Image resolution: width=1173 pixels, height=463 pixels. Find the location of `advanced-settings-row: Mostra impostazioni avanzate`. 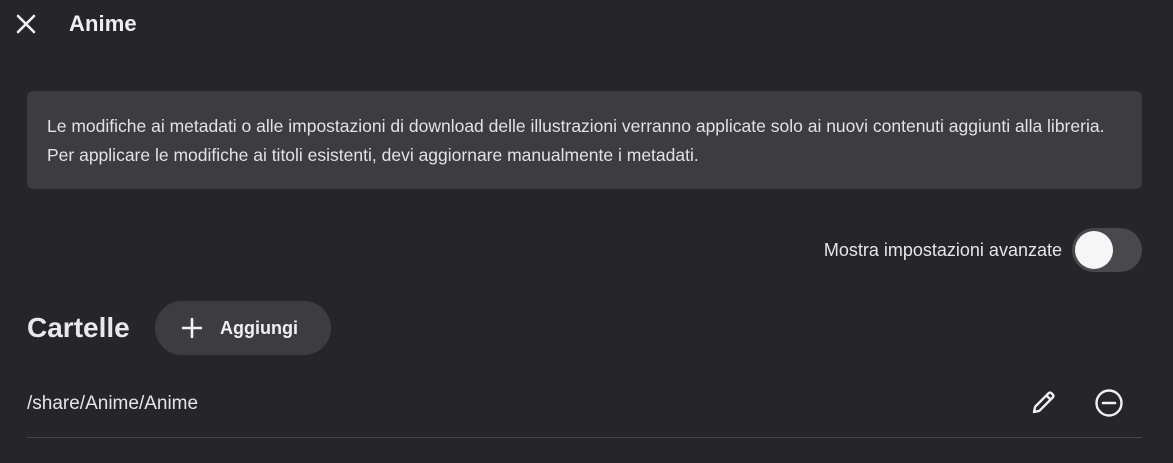

advanced-settings-row: Mostra impostazioni avanzate is located at coordinates (983, 250).